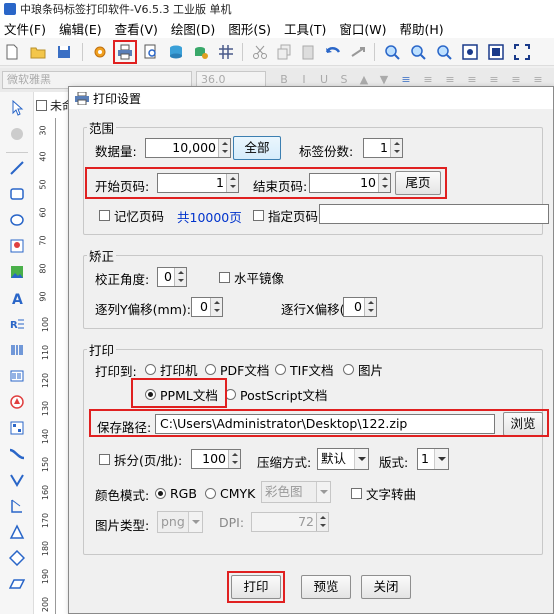 The image size is (554, 614). Describe the element at coordinates (172, 277) in the screenshot. I see `angle-spinner: 0` at that location.